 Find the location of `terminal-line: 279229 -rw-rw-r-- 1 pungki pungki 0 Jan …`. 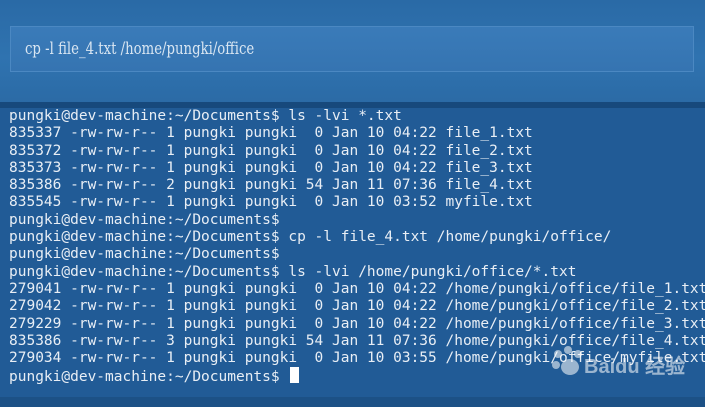

terminal-line: 279229 -rw-rw-r-- 1 pungki pungki 0 Jan … is located at coordinates (357, 323).